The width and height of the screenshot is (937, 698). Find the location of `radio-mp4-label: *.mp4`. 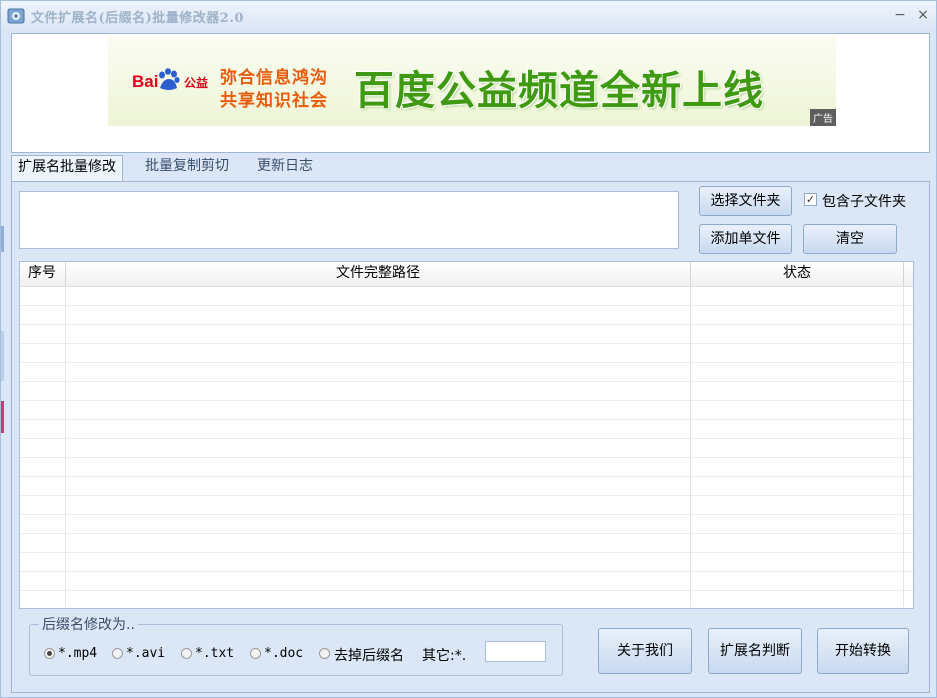

radio-mp4-label: *.mp4 is located at coordinates (77, 653).